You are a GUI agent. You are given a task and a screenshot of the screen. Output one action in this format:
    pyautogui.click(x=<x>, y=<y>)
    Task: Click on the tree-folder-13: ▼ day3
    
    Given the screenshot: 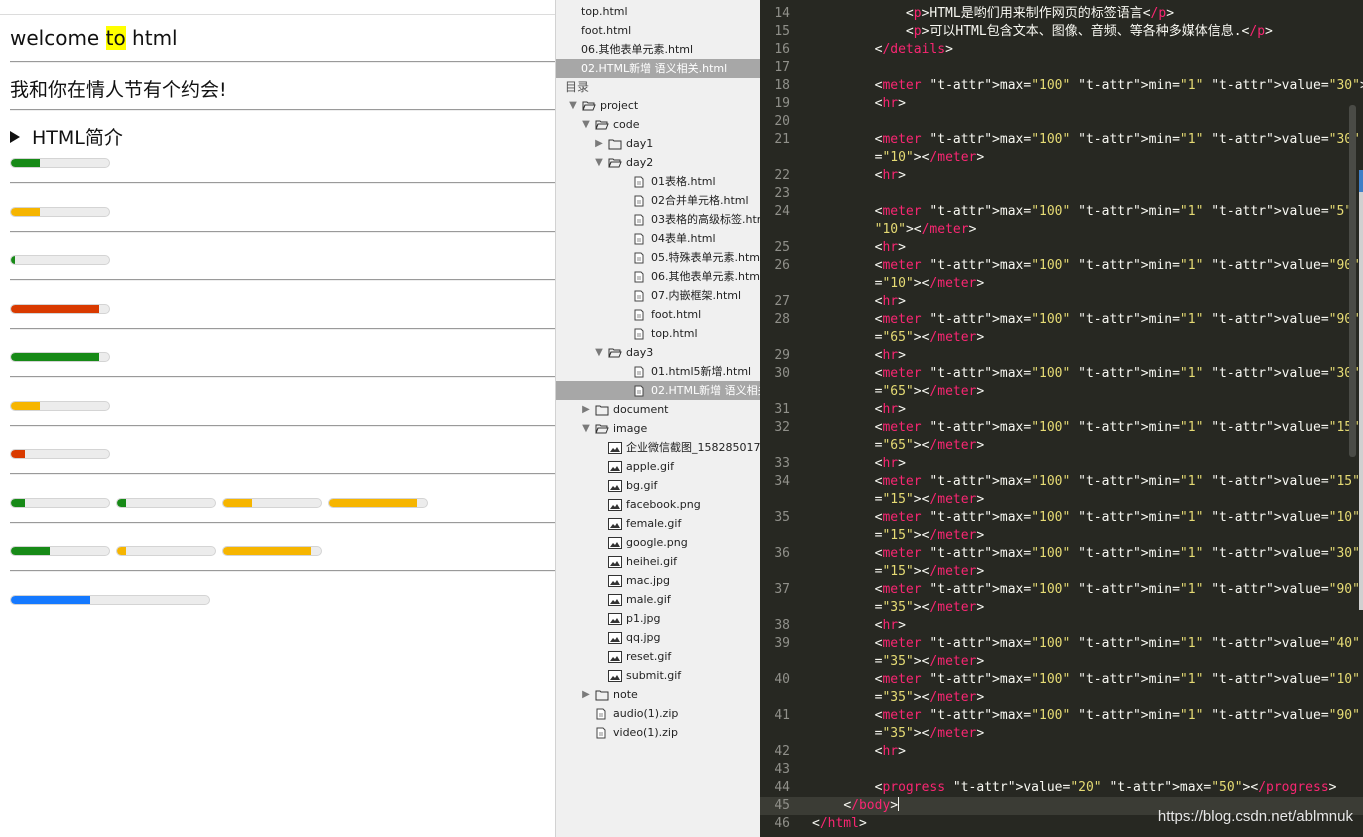 What is the action you would take?
    pyautogui.click(x=658, y=352)
    